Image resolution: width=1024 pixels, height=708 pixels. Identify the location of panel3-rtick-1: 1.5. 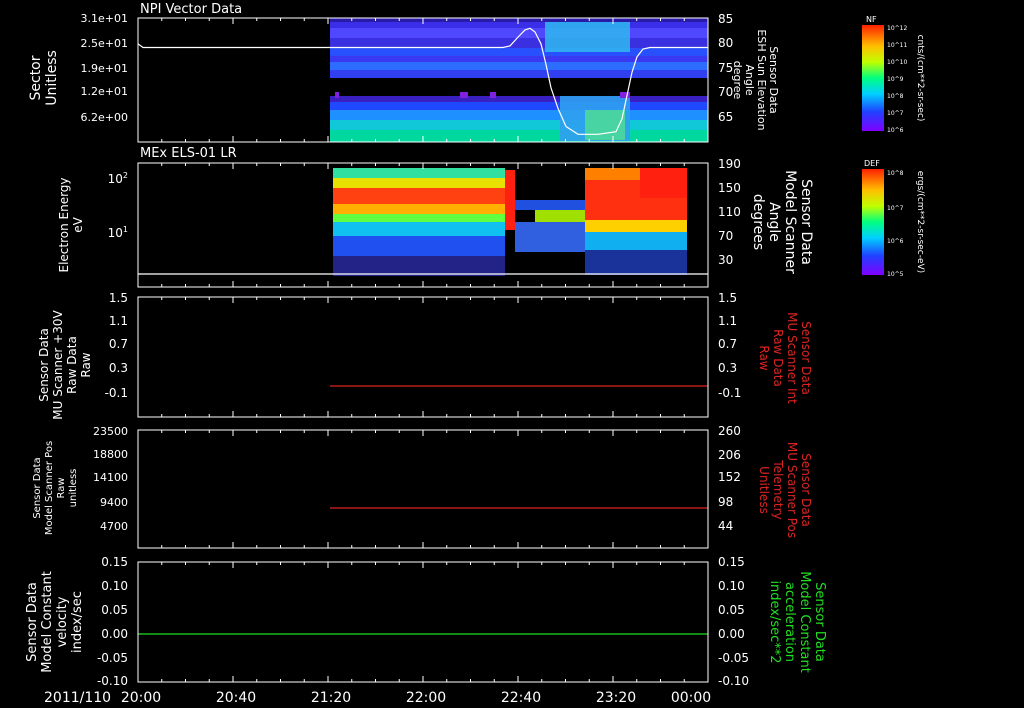
(727, 298).